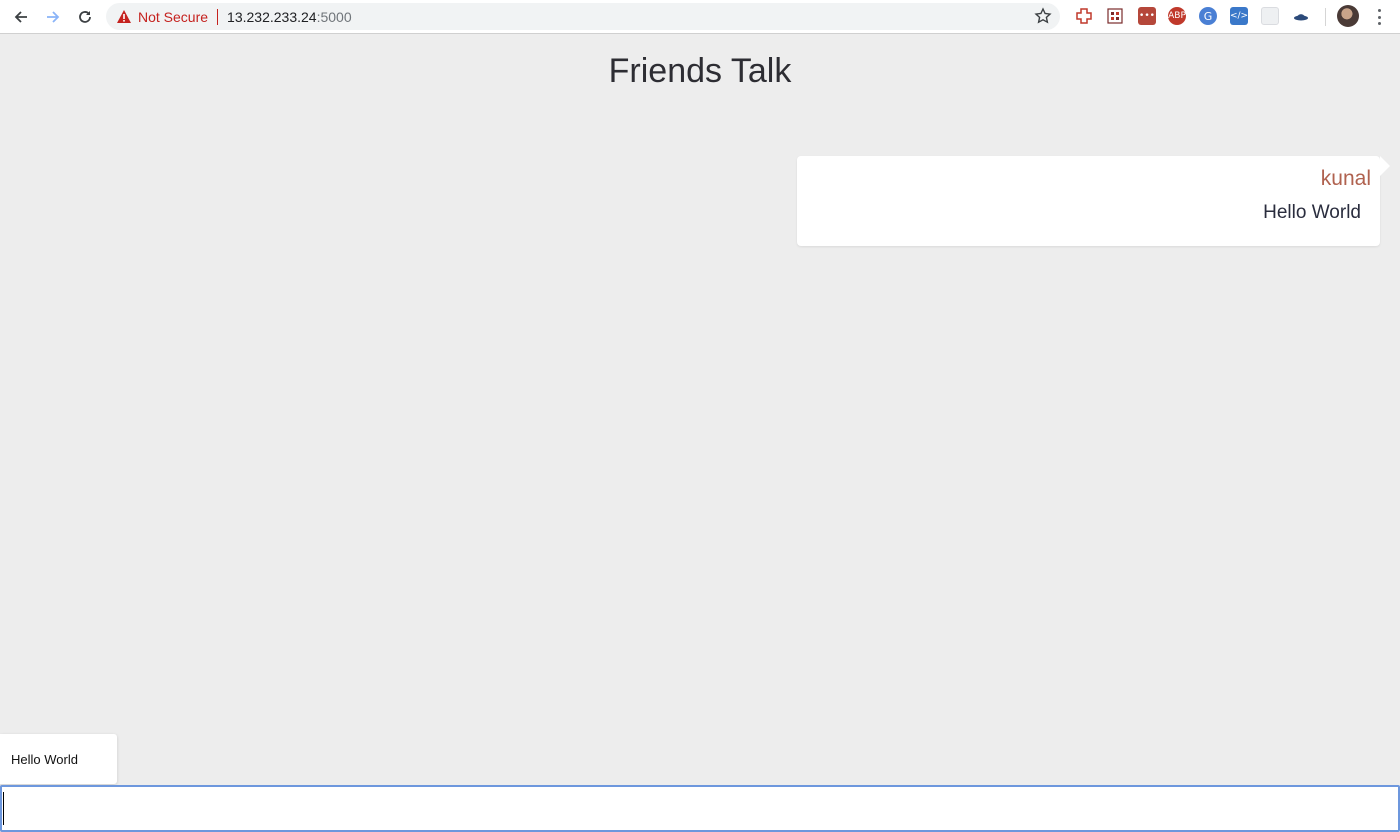 Image resolution: width=1400 pixels, height=832 pixels. I want to click on toolbar-divider, so click(1325, 17).